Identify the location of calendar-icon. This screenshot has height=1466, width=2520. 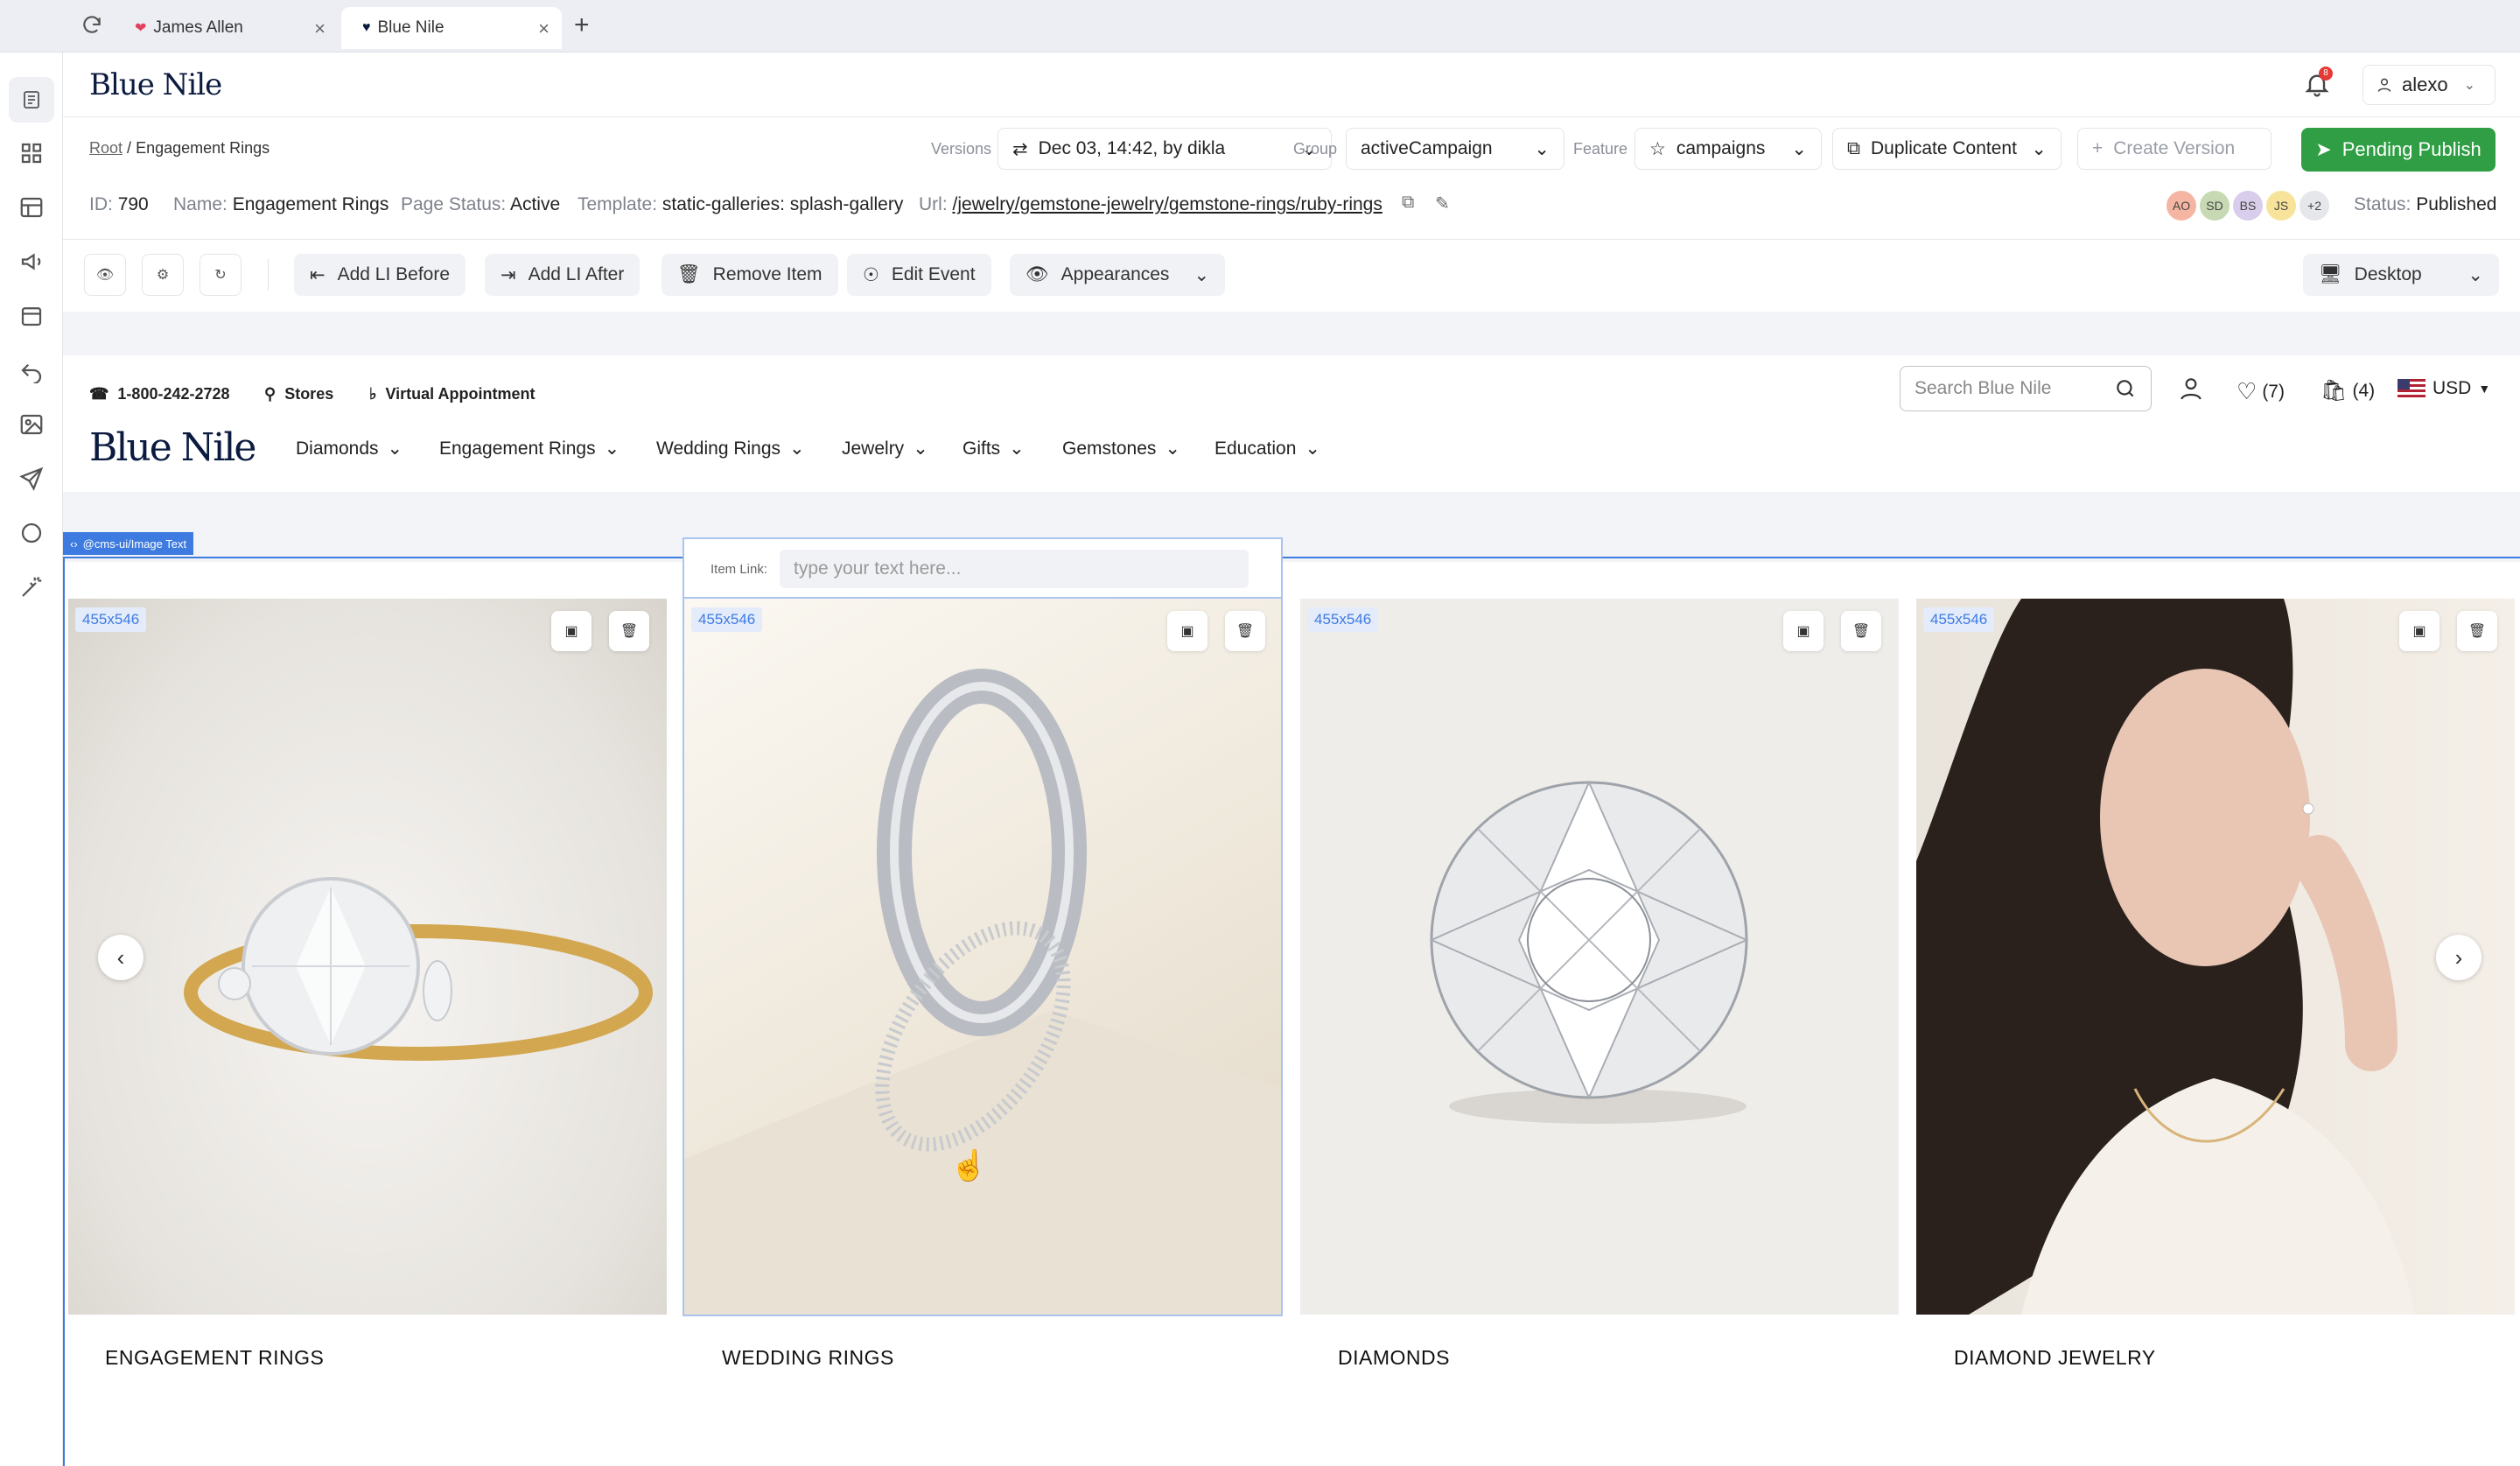
(31, 316).